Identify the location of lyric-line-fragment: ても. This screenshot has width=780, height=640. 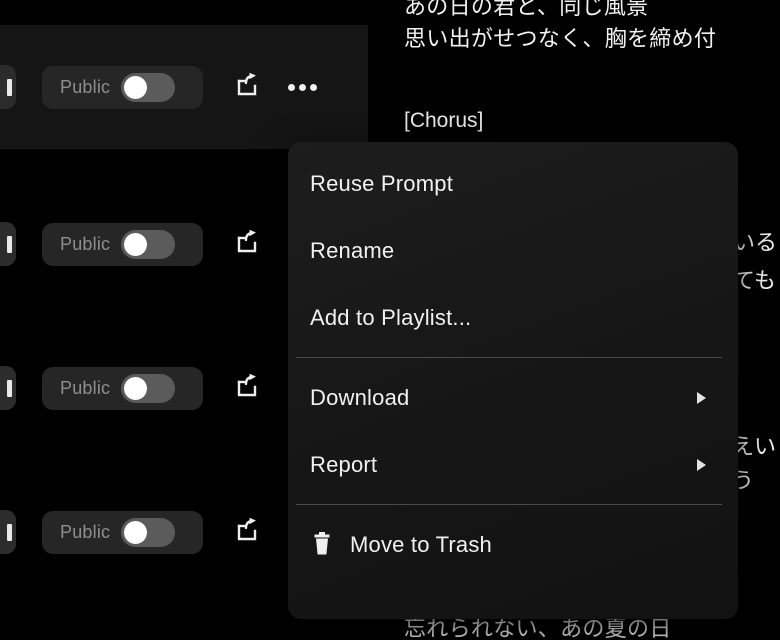
(754, 280).